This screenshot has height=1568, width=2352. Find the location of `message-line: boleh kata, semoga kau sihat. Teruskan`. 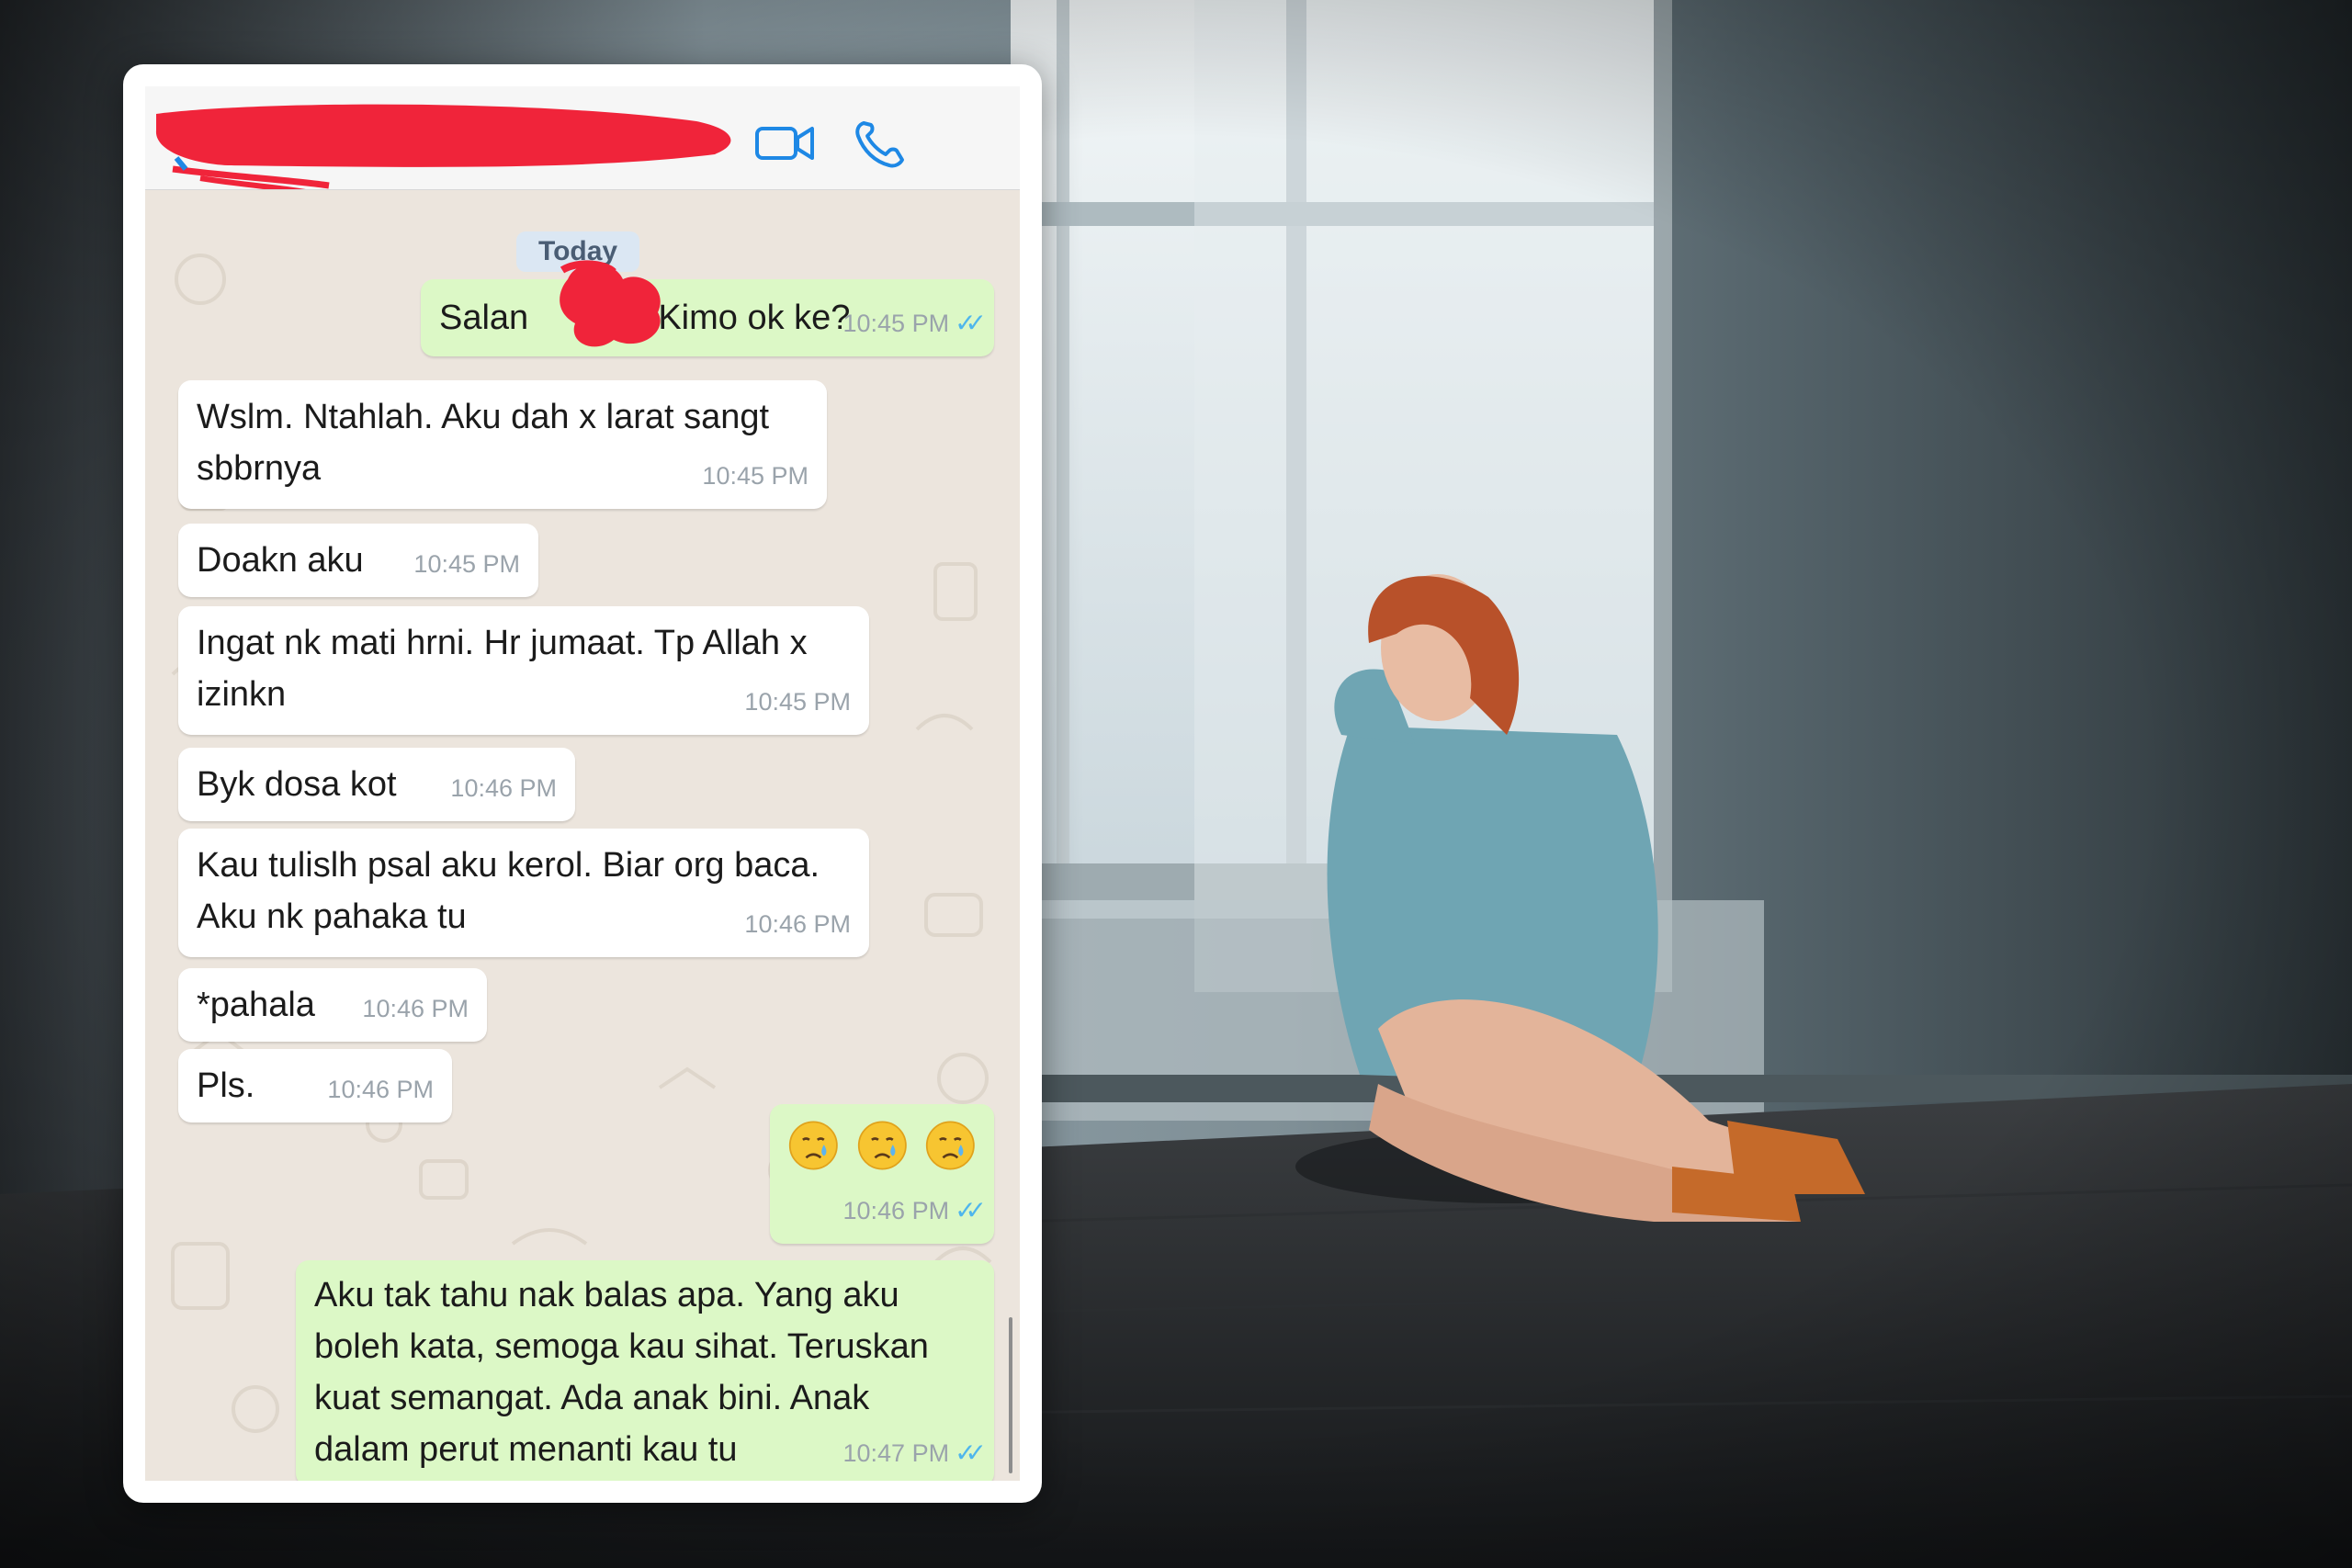

message-line: boleh kata, semoga kau sihat. Teruskan is located at coordinates (621, 1346).